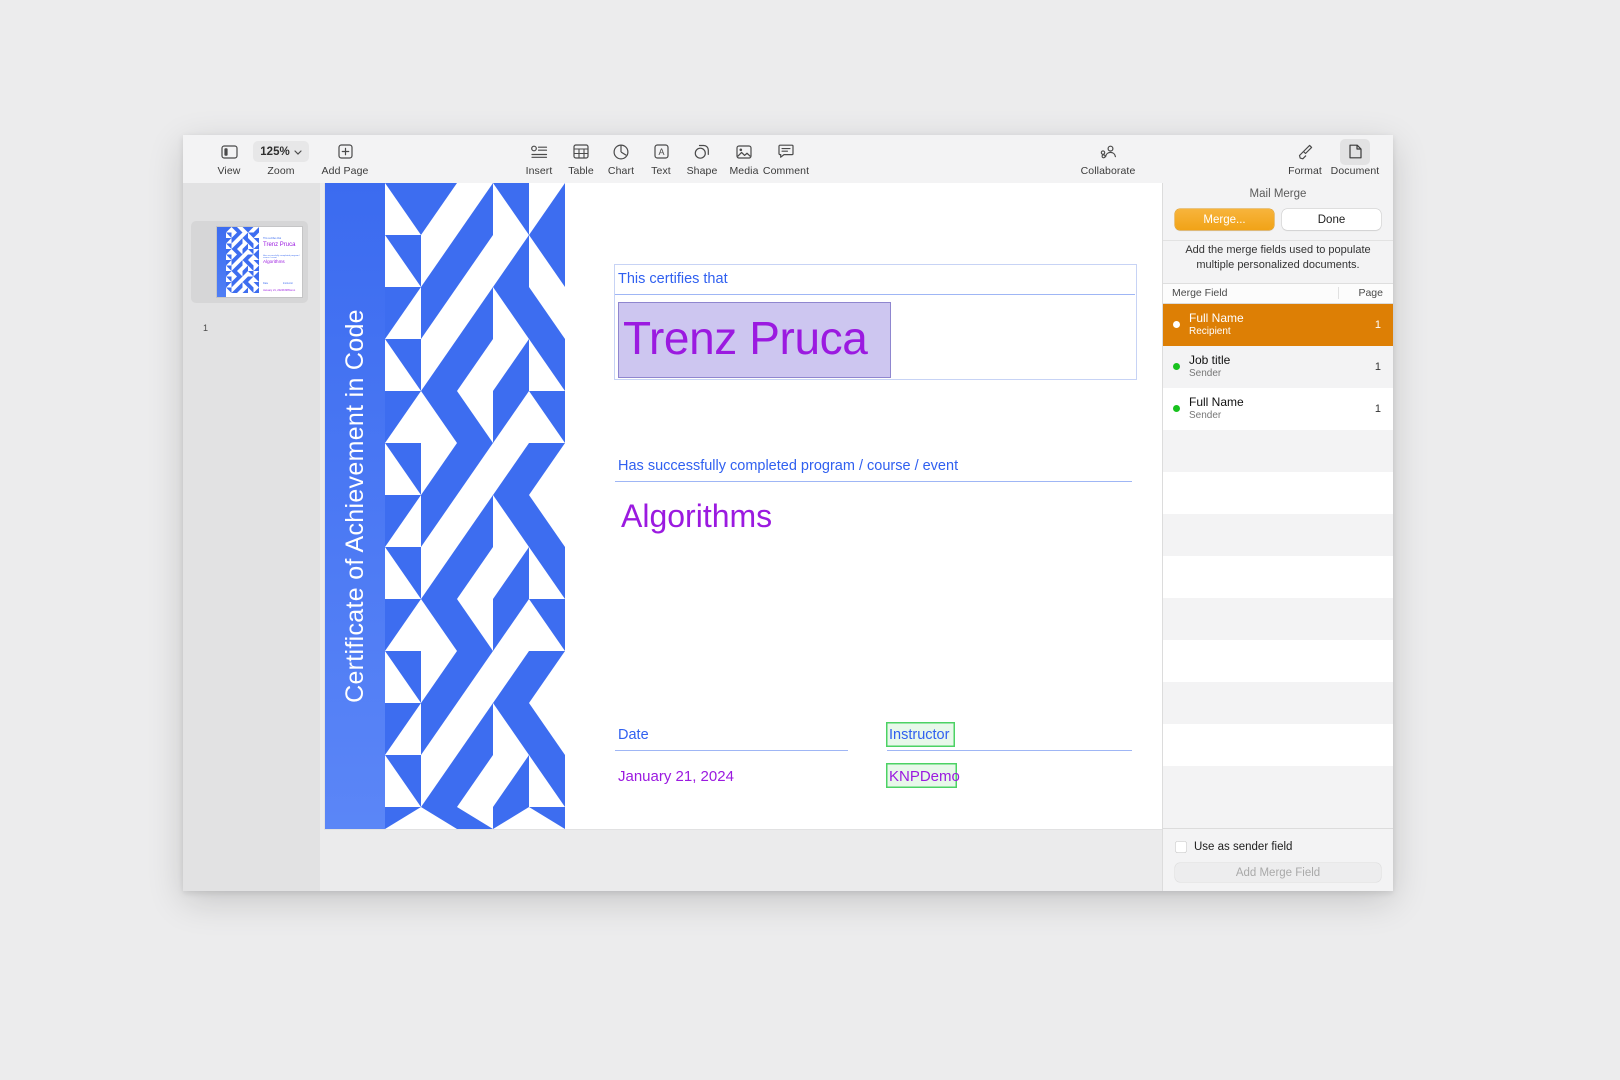 This screenshot has width=1620, height=1080. Describe the element at coordinates (731, 750) in the screenshot. I see `date-rule` at that location.